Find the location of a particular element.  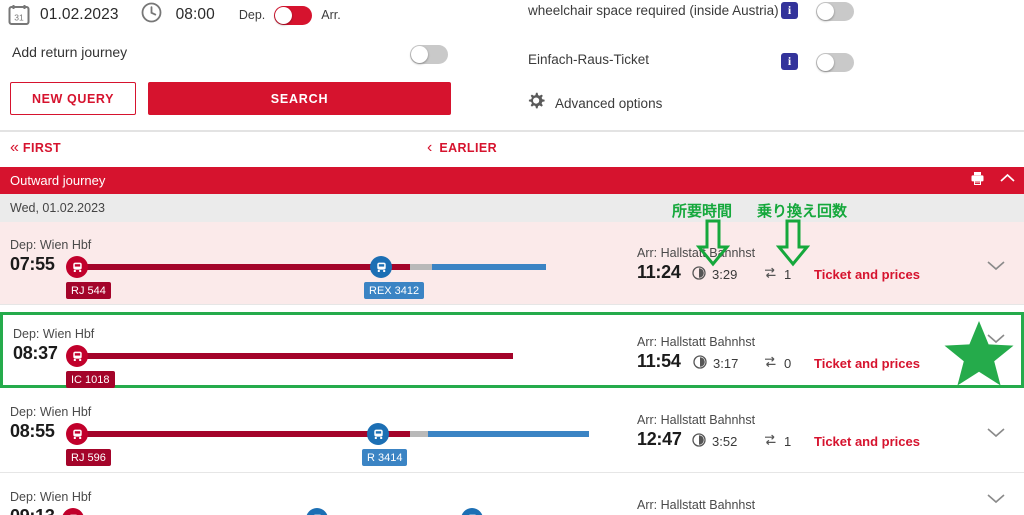

return-journey-toggle is located at coordinates (429, 54).